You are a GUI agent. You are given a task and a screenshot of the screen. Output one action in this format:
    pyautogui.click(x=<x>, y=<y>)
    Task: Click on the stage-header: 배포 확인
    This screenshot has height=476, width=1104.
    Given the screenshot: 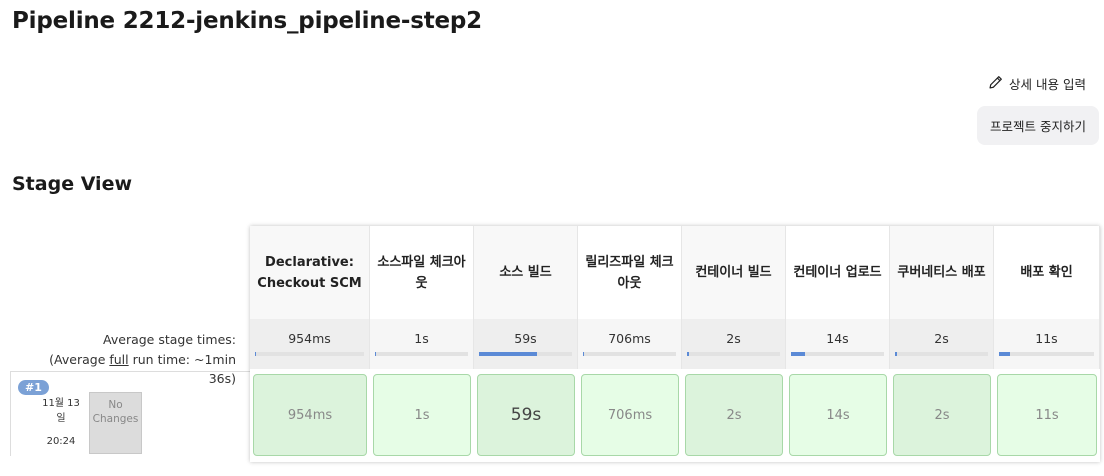 What is the action you would take?
    pyautogui.click(x=1047, y=272)
    